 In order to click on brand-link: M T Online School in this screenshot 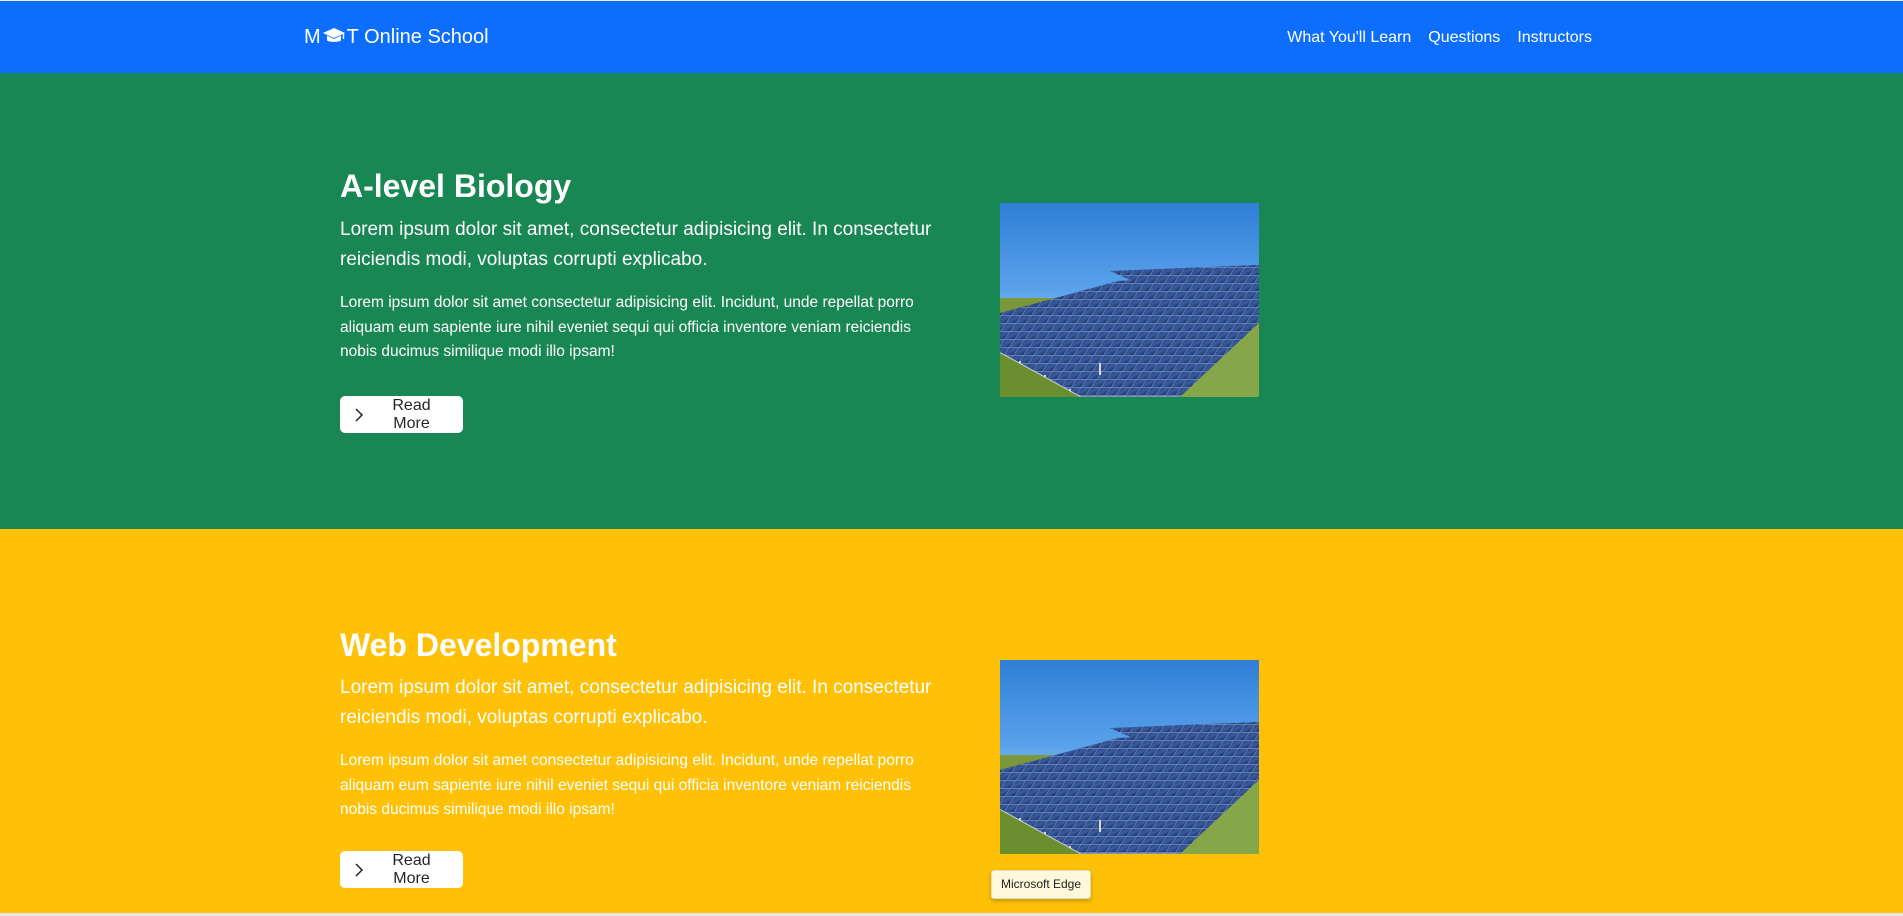, I will do `click(396, 37)`.